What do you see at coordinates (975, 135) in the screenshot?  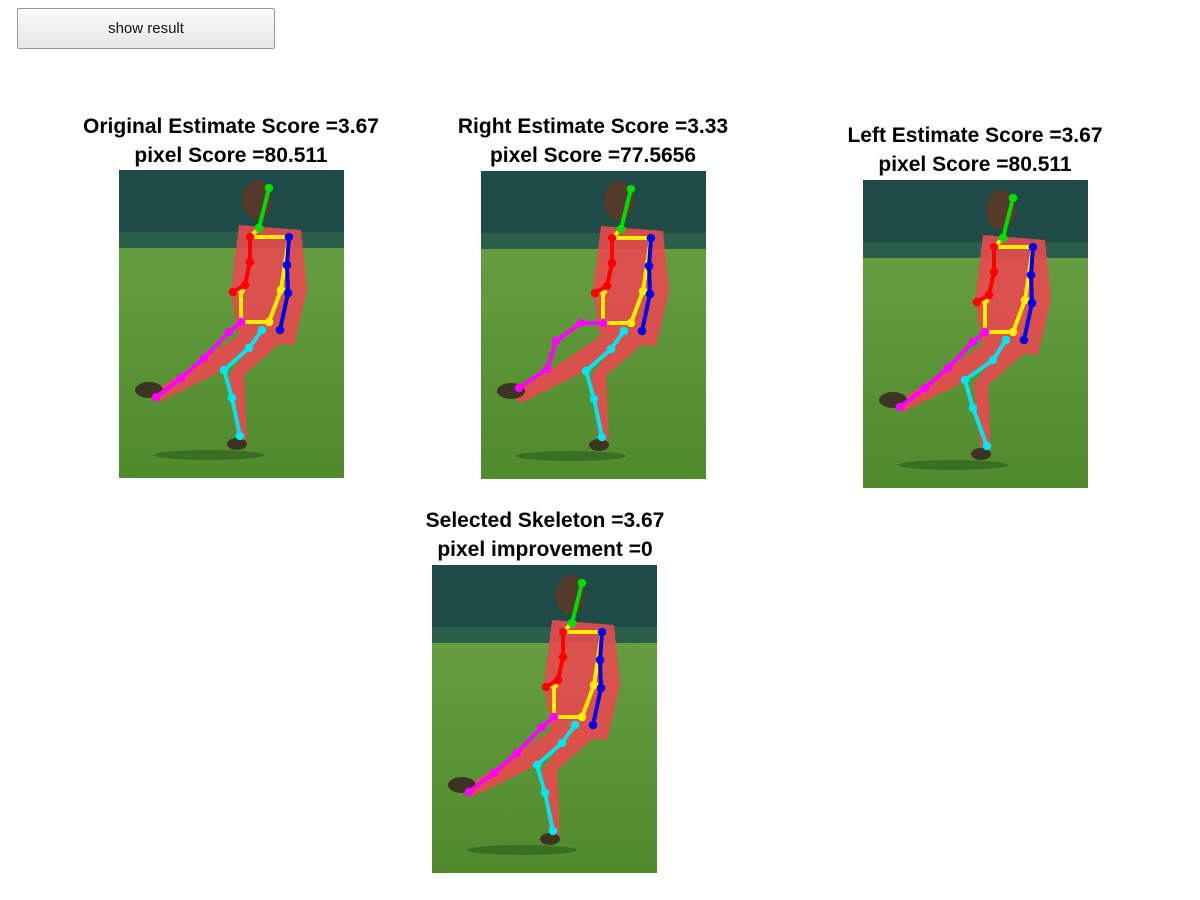 I see `left-estimate-score: Left Estimate Score =3.67` at bounding box center [975, 135].